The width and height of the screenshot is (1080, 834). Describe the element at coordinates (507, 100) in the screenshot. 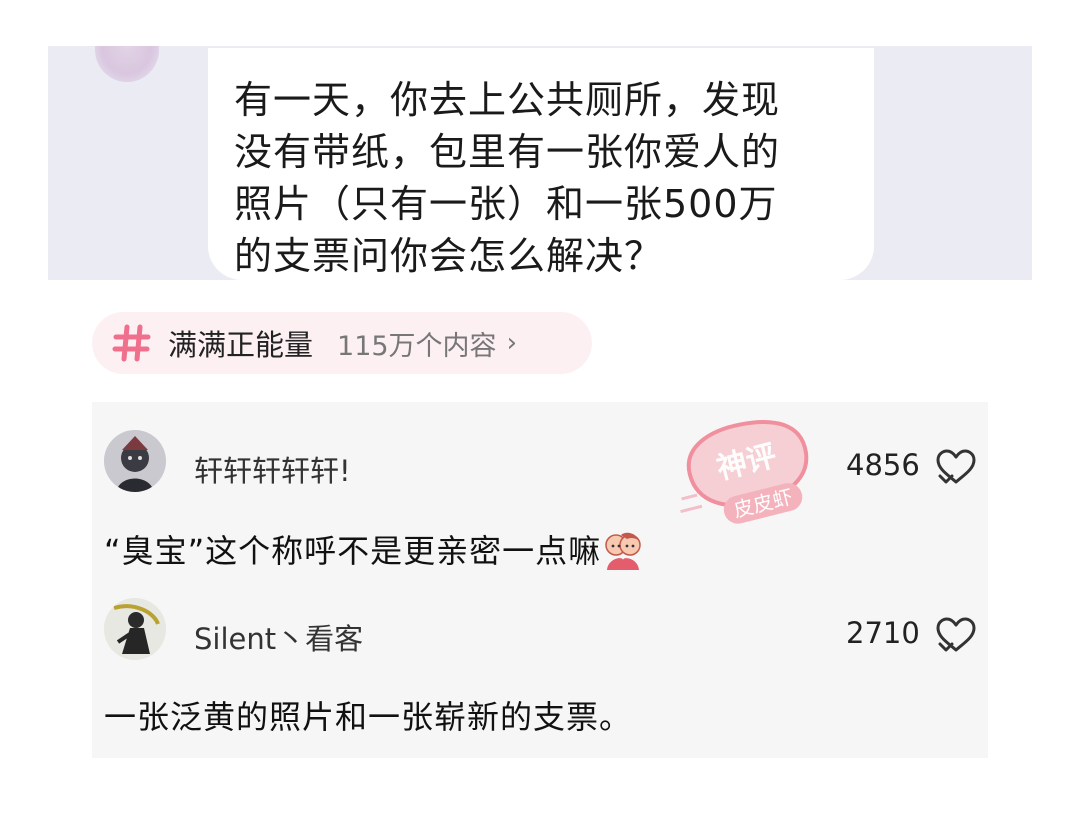

I see `question-line: 有一天，你去上公共厕所，发现` at that location.